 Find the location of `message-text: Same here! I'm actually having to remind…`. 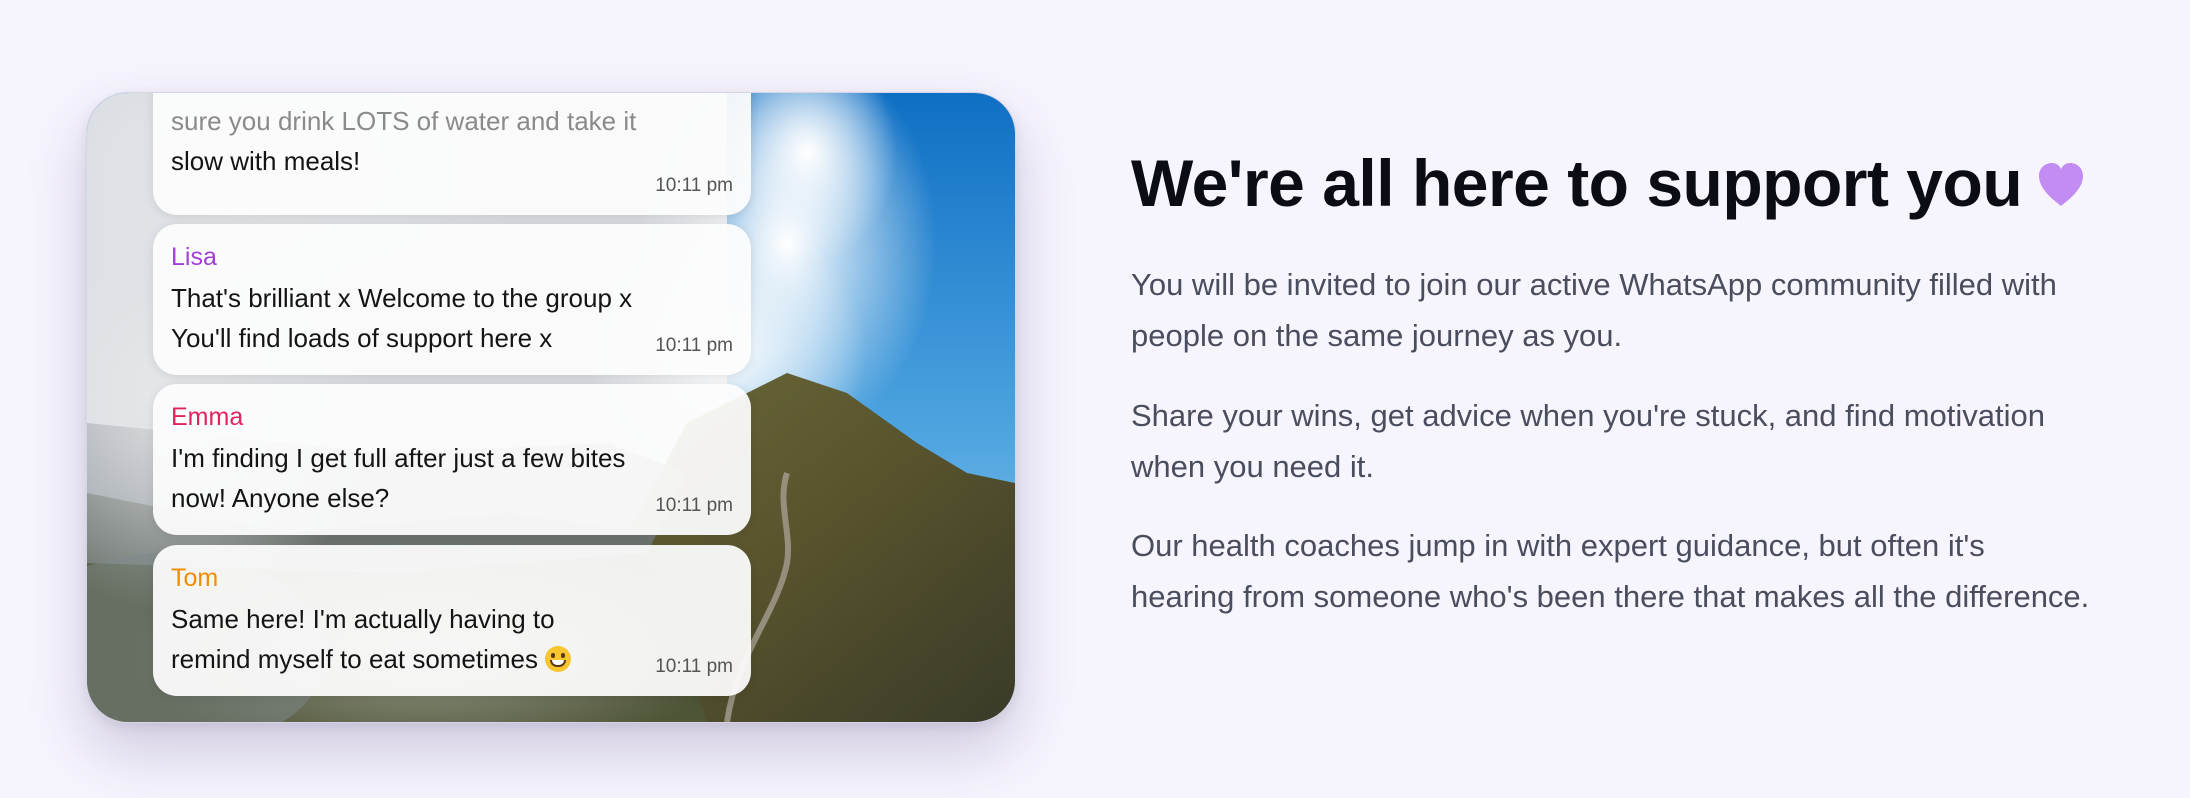

message-text: Same here! I'm actually having to remind… is located at coordinates (452, 639).